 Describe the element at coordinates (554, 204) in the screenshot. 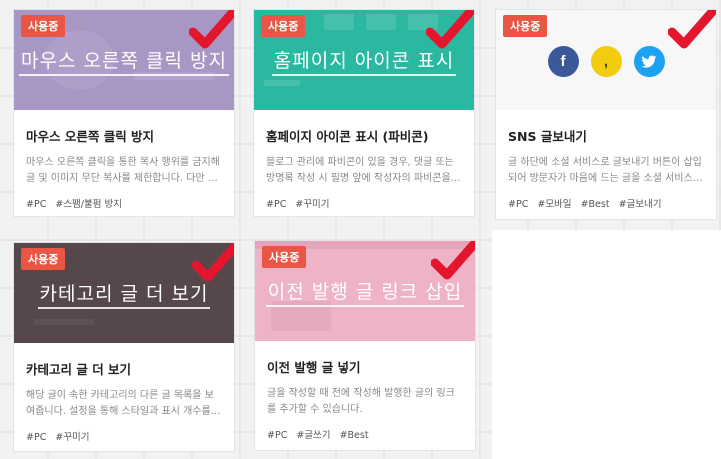

I see `tag: #모바일` at that location.